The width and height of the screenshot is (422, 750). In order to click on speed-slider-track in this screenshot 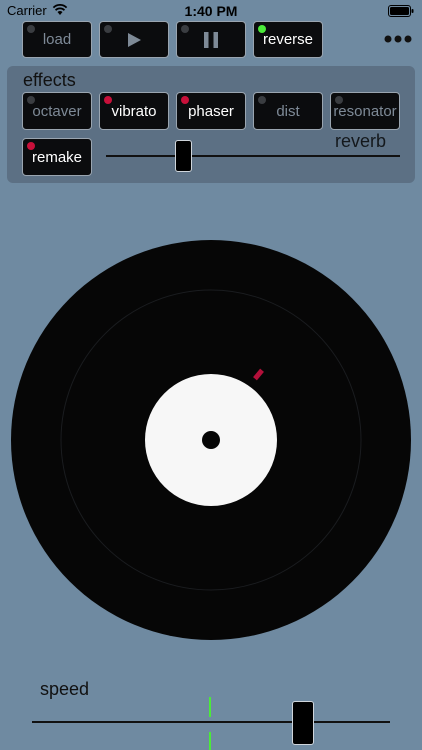, I will do `click(211, 722)`.